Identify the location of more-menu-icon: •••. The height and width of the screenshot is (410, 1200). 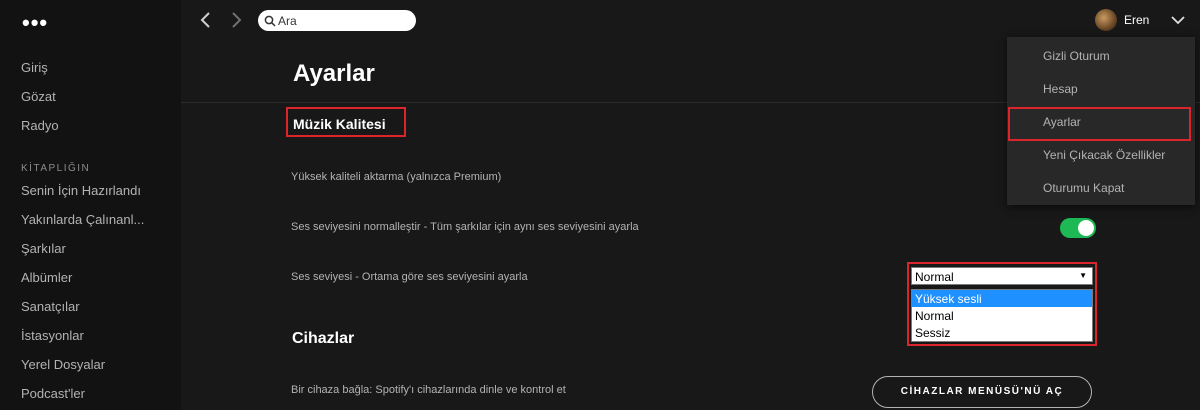
(35, 23).